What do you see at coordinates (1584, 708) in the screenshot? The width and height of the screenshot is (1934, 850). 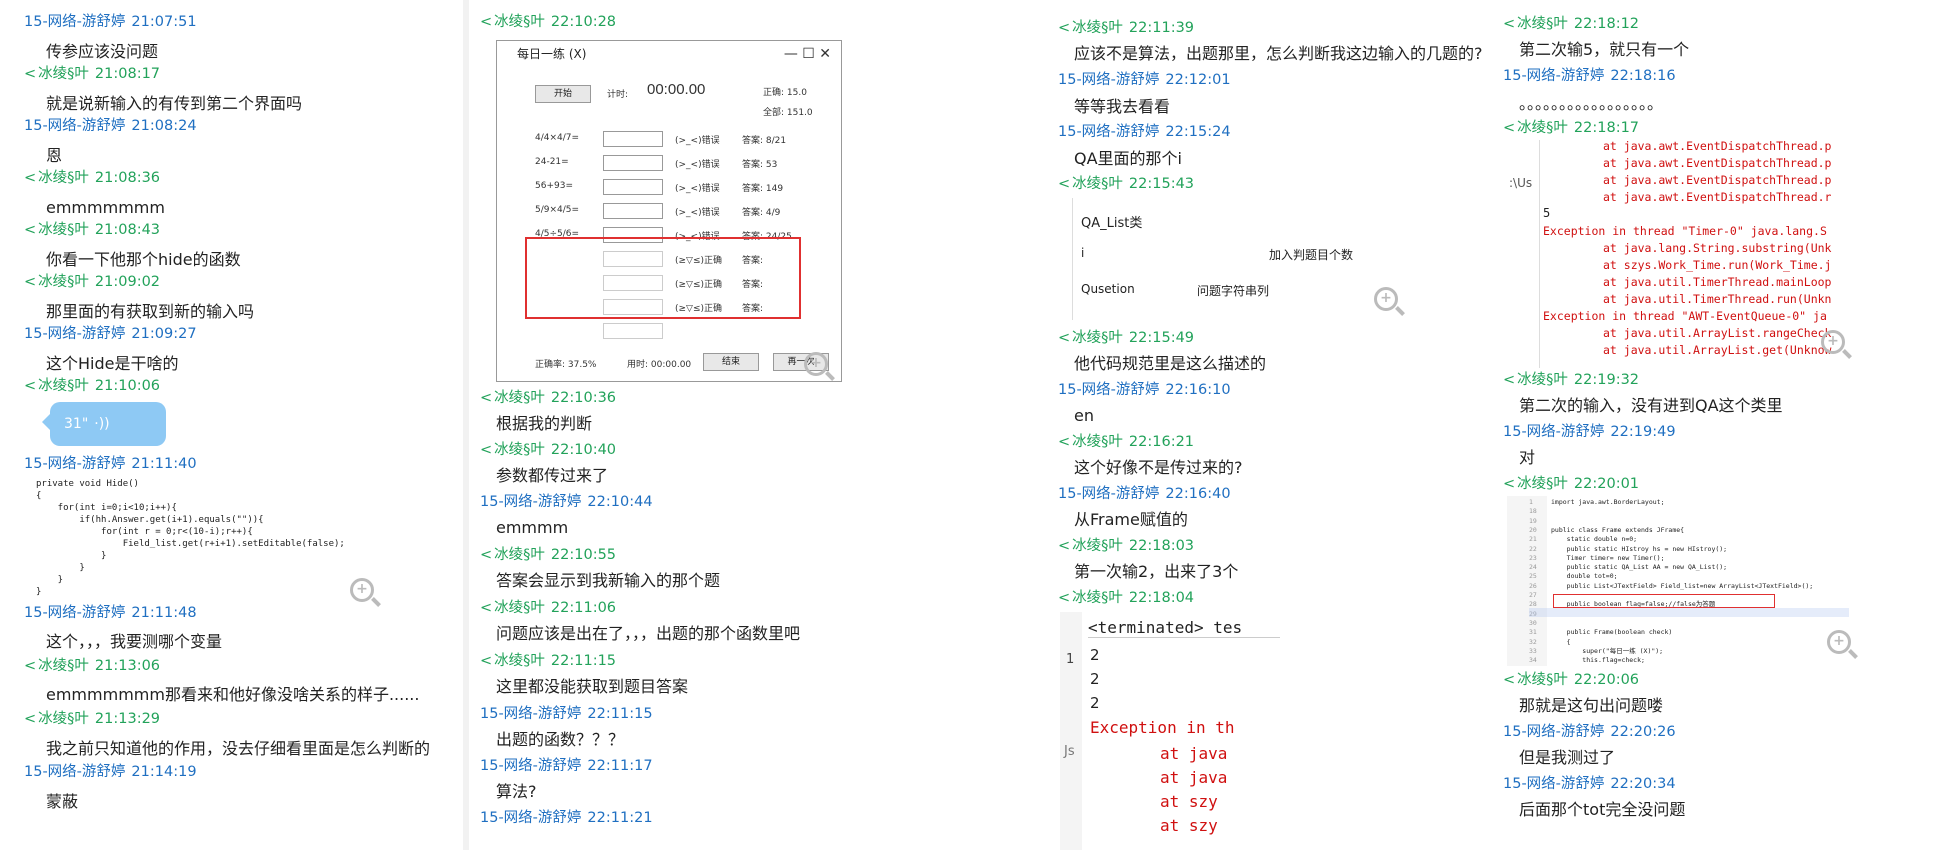 I see `message-text: 那就是这句出问题喽` at bounding box center [1584, 708].